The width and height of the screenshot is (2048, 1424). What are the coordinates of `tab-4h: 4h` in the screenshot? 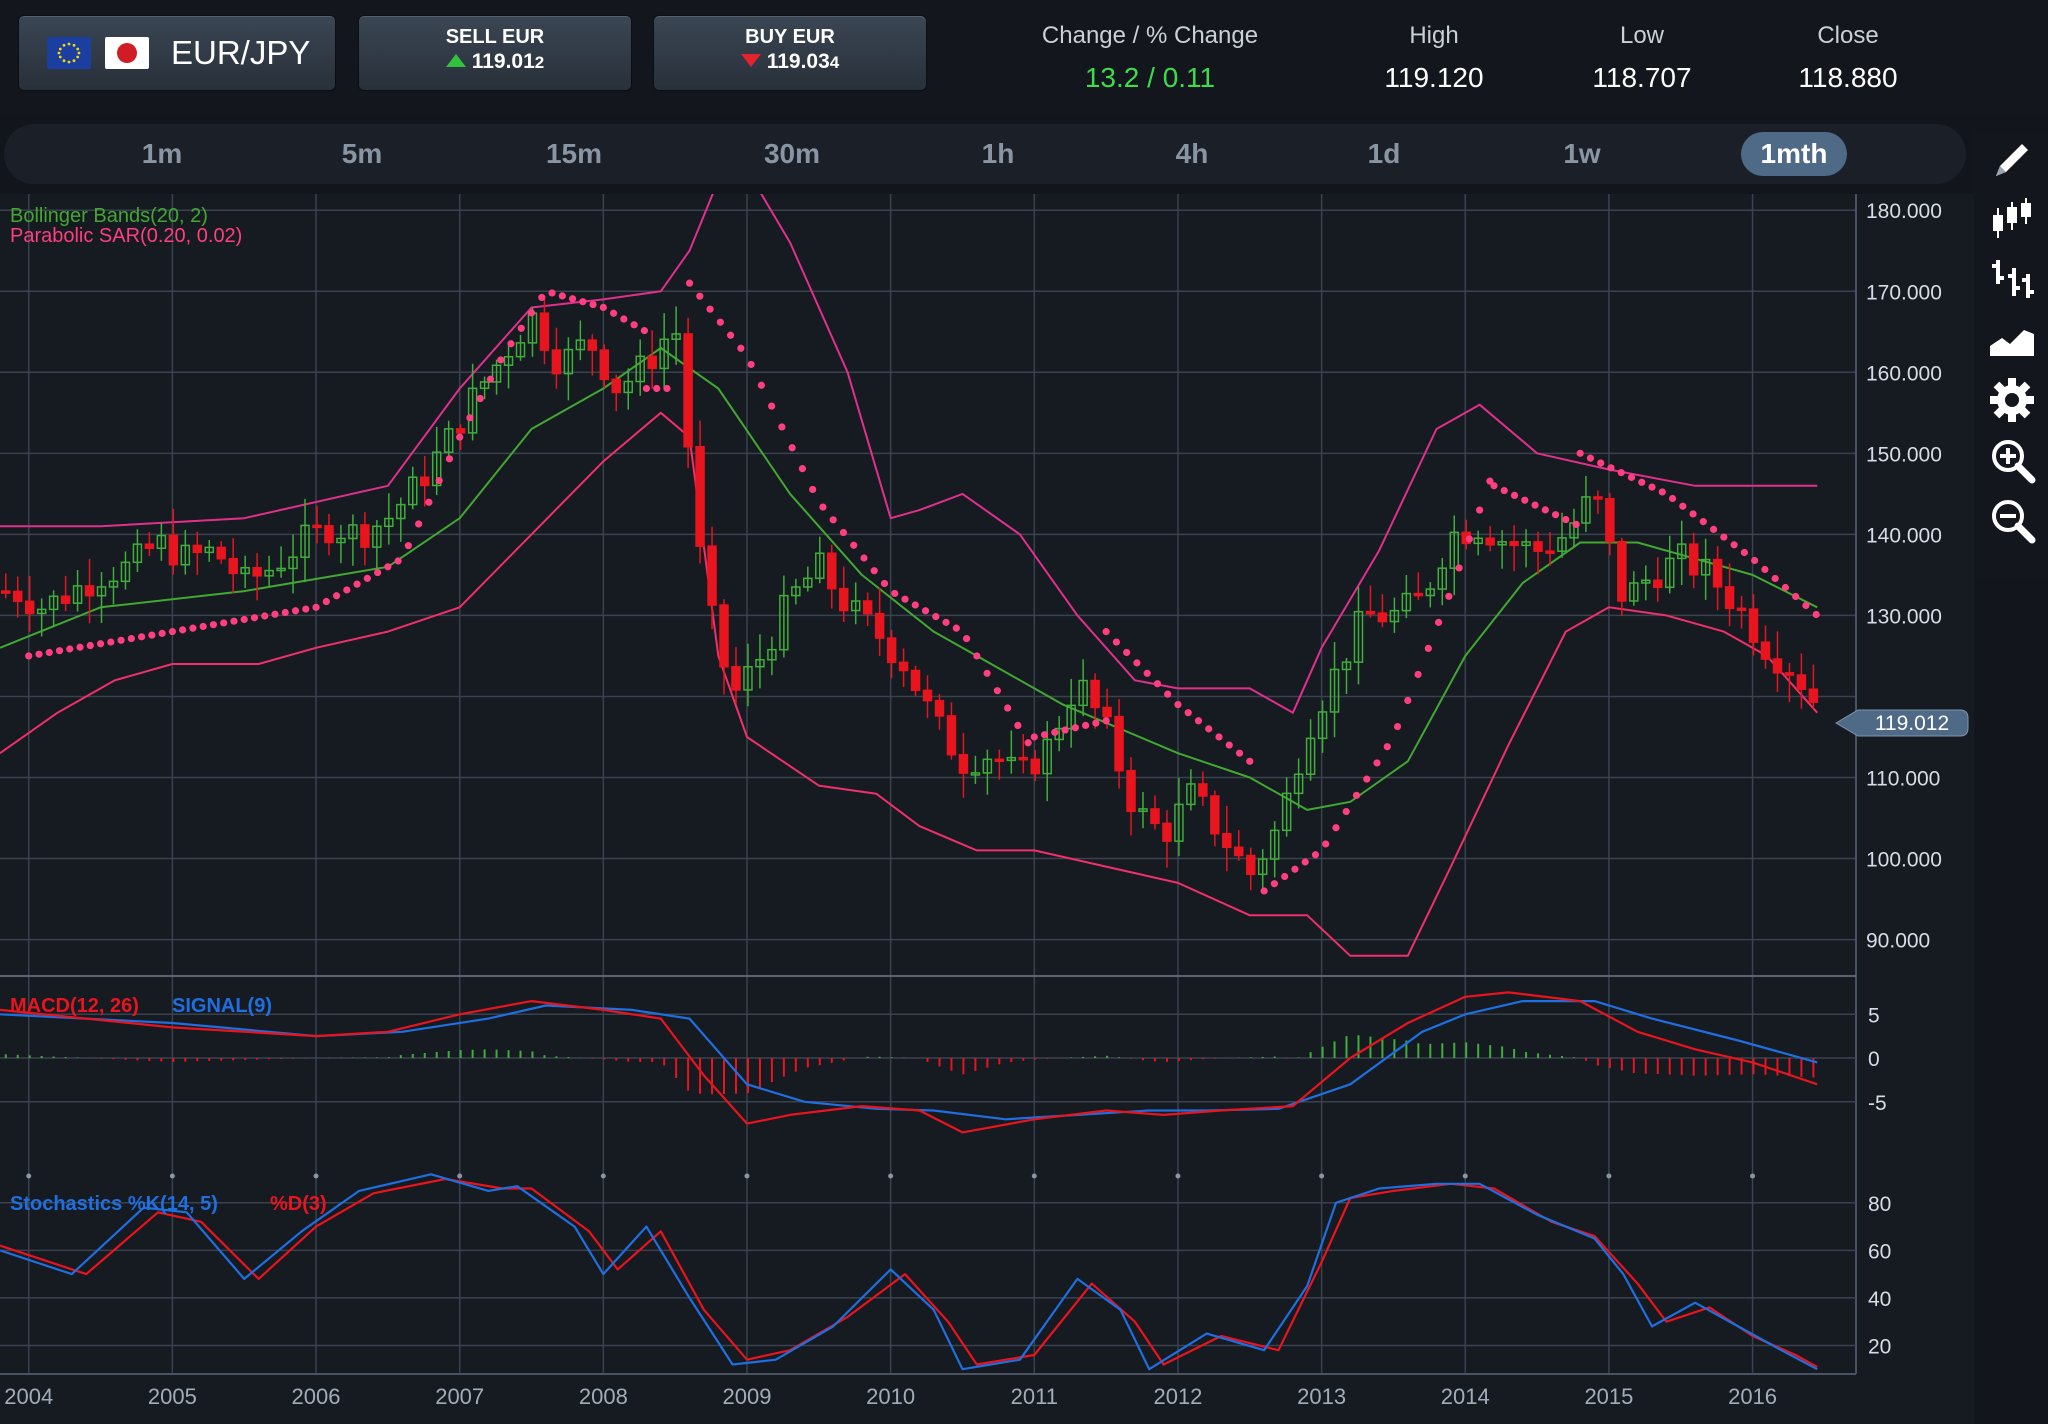 It's located at (1192, 154).